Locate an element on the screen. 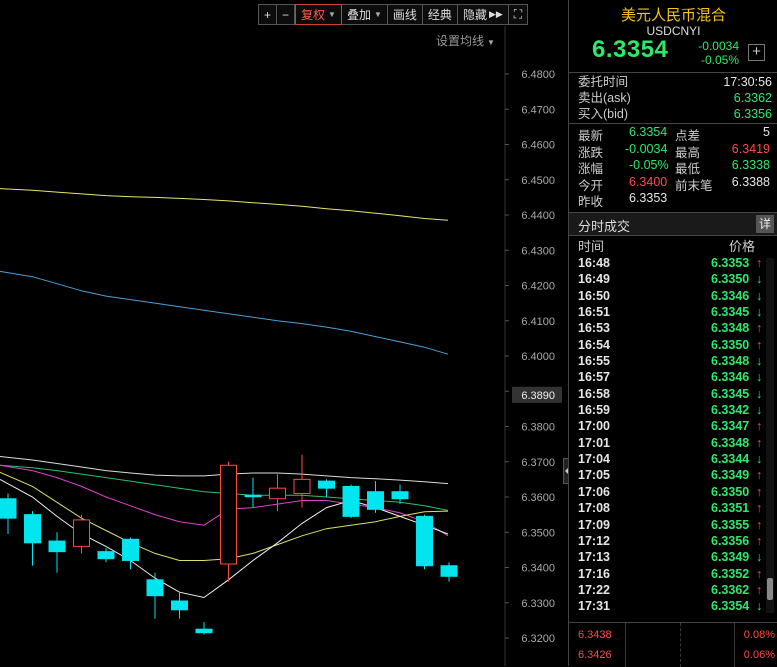  trade-time: 17:16 is located at coordinates (594, 573).